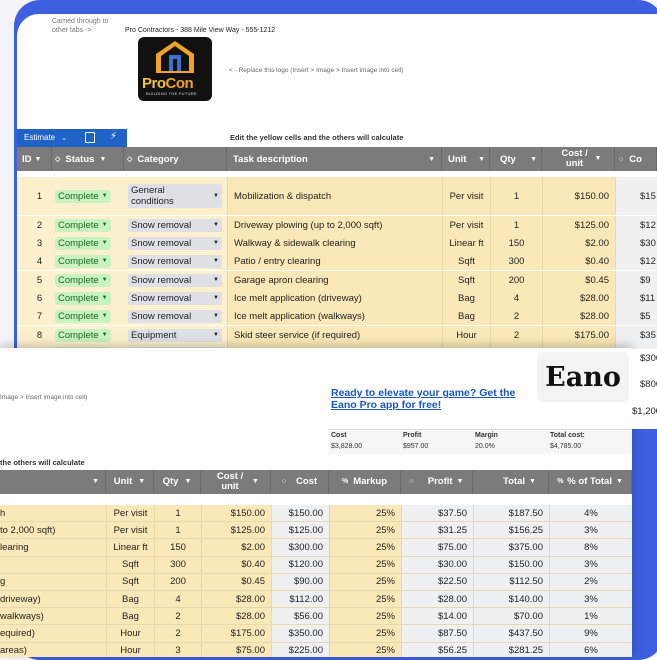 This screenshot has width=657, height=660. What do you see at coordinates (53, 547) in the screenshot?
I see `cell-task-tail: learing` at bounding box center [53, 547].